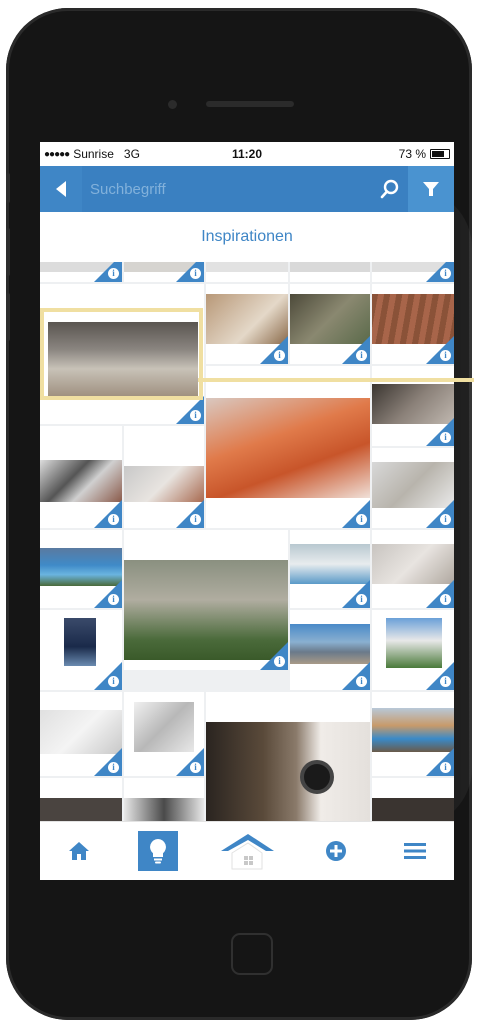 This screenshot has width=478, height=1028. I want to click on tab-inspirations, so click(158, 851).